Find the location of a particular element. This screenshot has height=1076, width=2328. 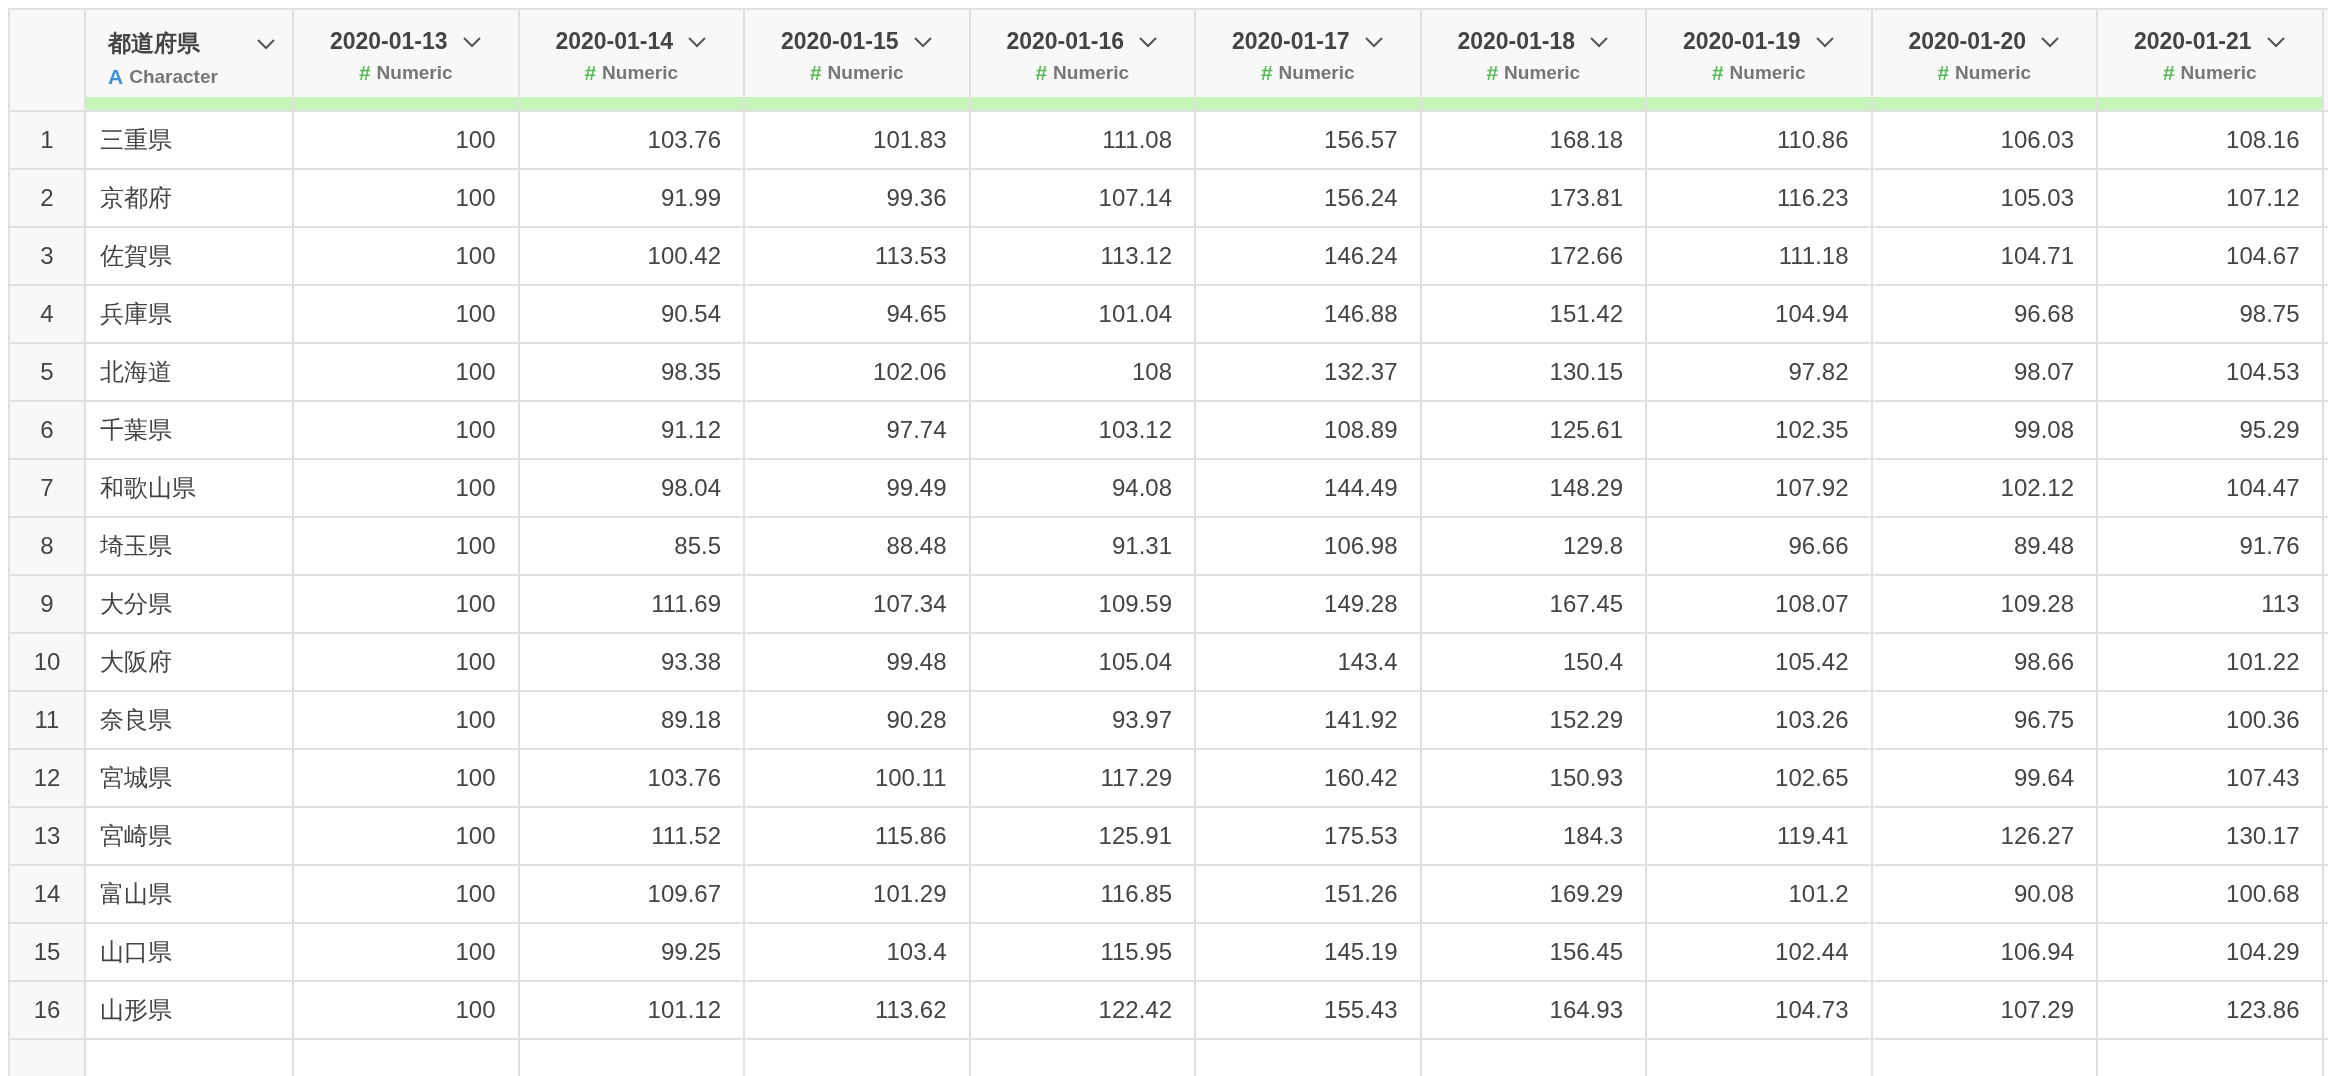

table-cell: 152.29 is located at coordinates (1533, 720).